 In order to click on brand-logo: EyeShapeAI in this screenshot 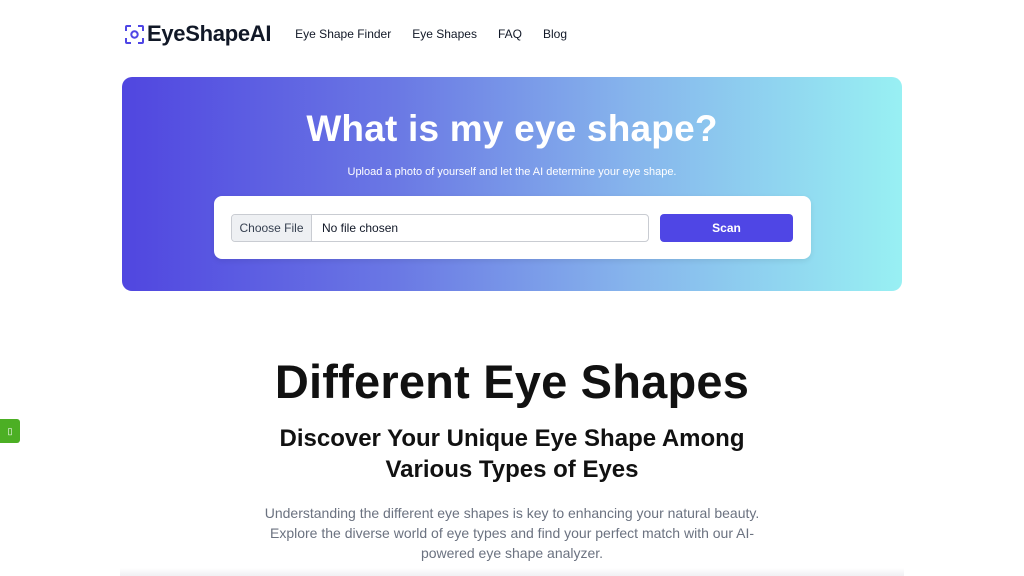, I will do `click(198, 34)`.